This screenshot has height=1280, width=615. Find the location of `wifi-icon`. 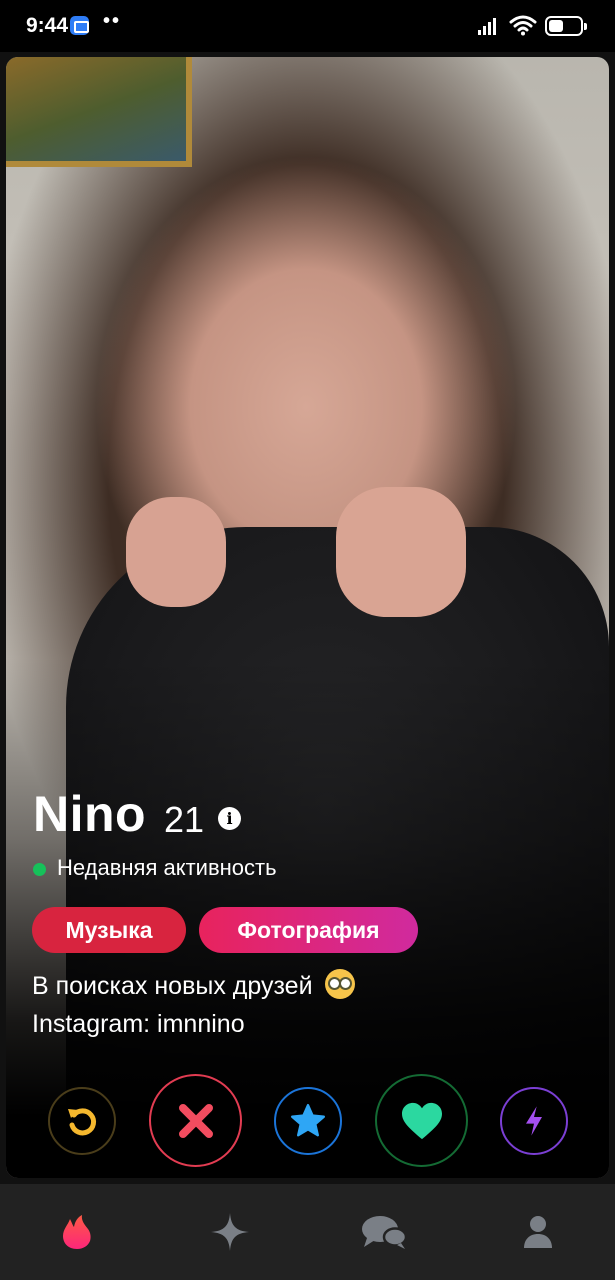

wifi-icon is located at coordinates (523, 25).